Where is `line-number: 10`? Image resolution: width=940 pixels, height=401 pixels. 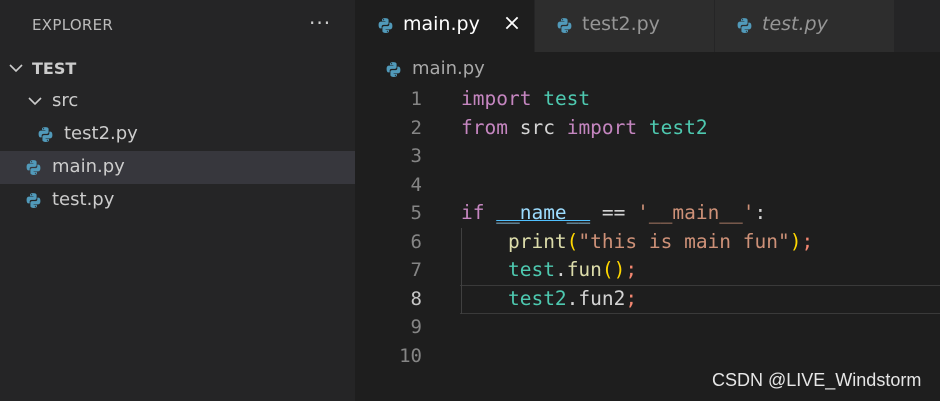
line-number: 10 is located at coordinates (410, 356).